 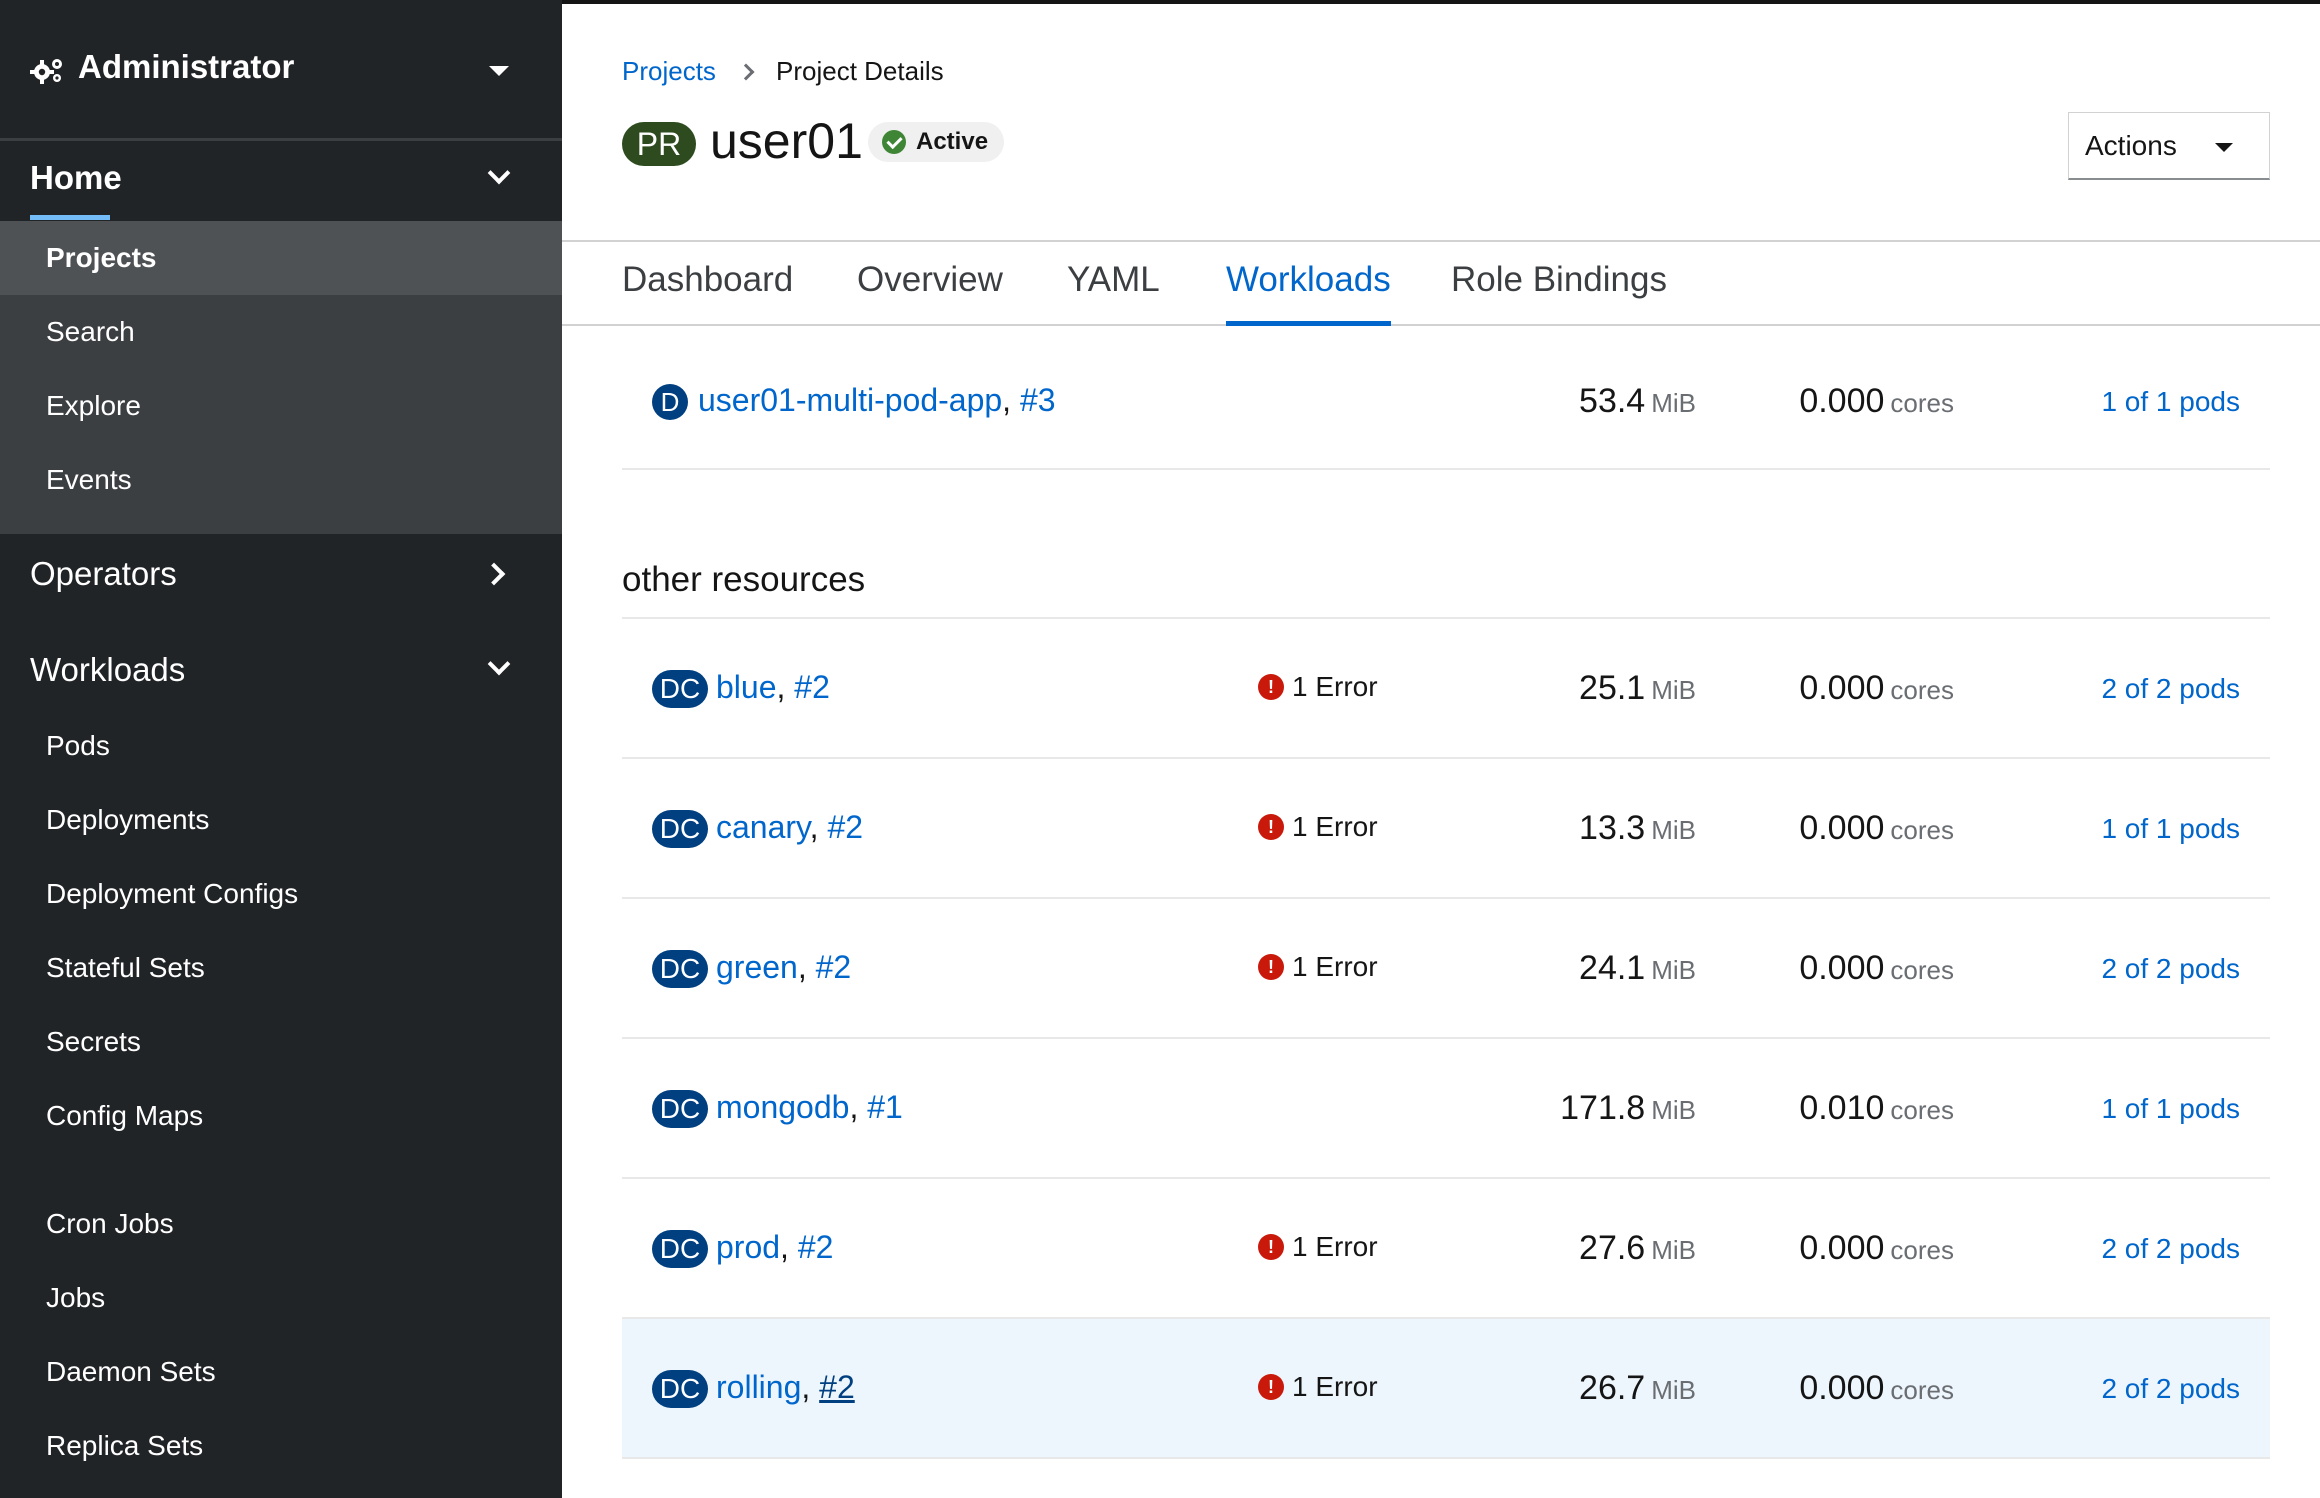 What do you see at coordinates (758, 1387) in the screenshot?
I see `resource-name: rolling` at bounding box center [758, 1387].